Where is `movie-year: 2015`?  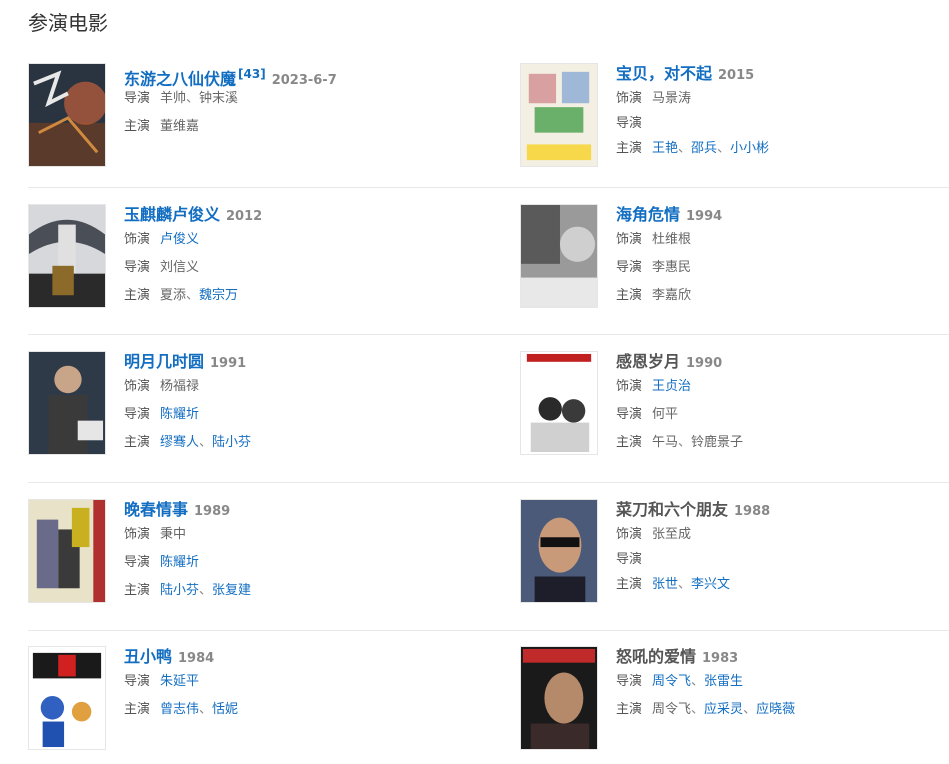 movie-year: 2015 is located at coordinates (736, 75).